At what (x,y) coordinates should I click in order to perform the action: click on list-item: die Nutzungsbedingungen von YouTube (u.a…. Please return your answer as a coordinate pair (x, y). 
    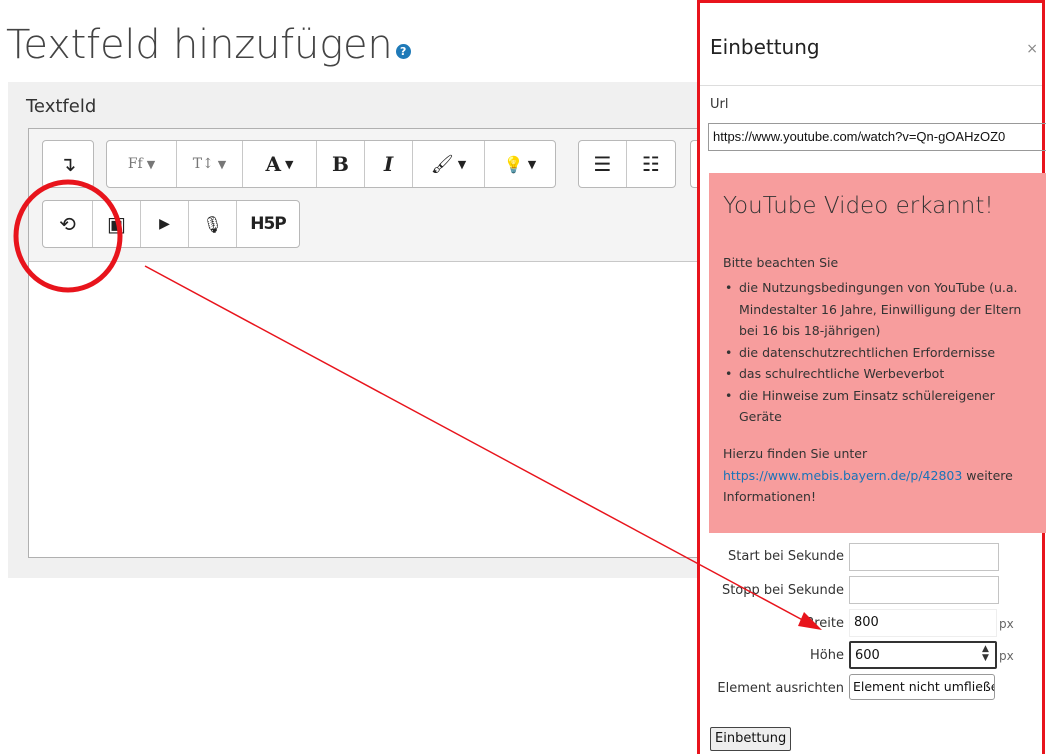
    Looking at the image, I should click on (881, 309).